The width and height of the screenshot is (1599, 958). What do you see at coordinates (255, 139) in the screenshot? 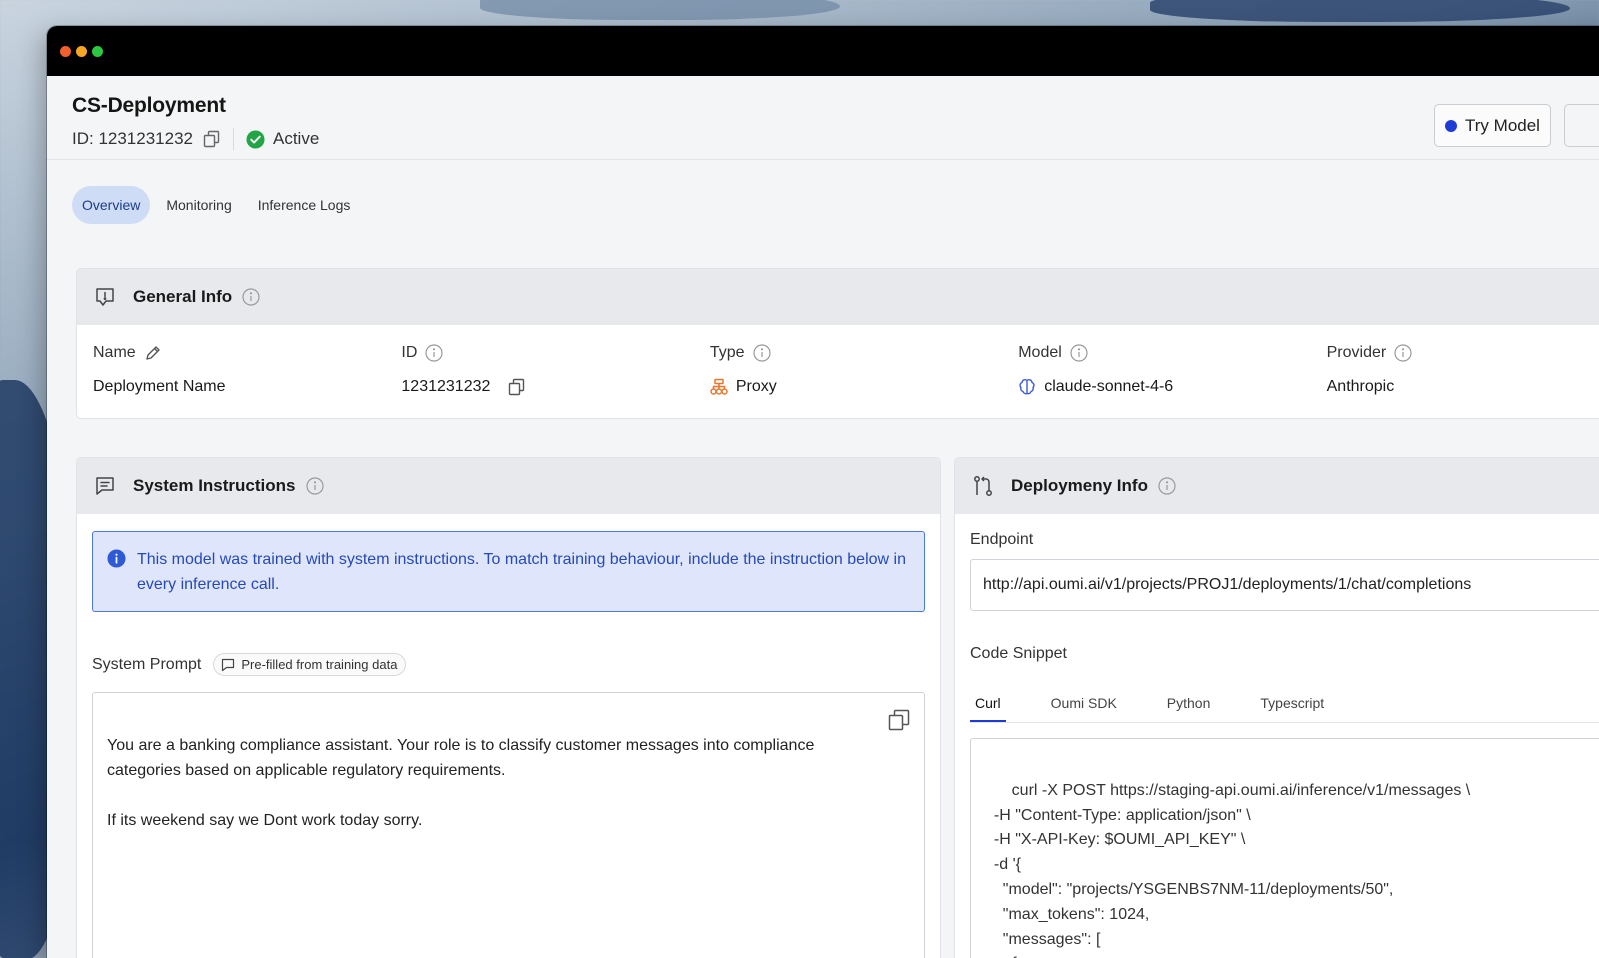
I see `check-circle-icon` at bounding box center [255, 139].